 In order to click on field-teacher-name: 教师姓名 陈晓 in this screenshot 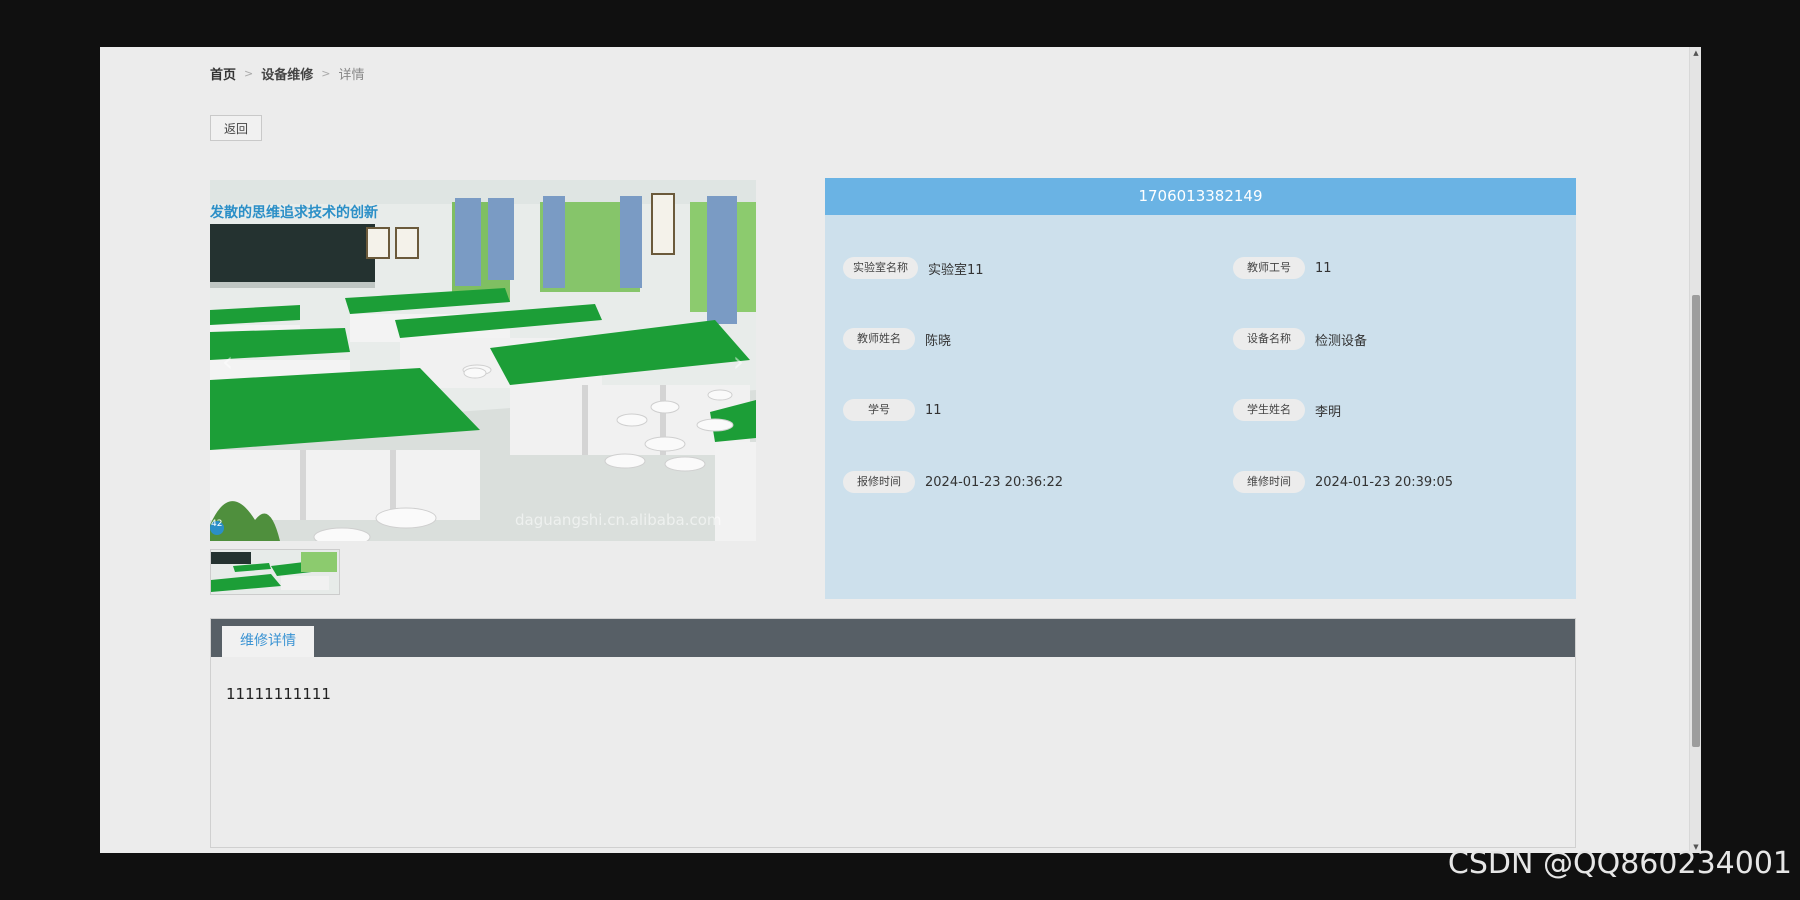, I will do `click(897, 339)`.